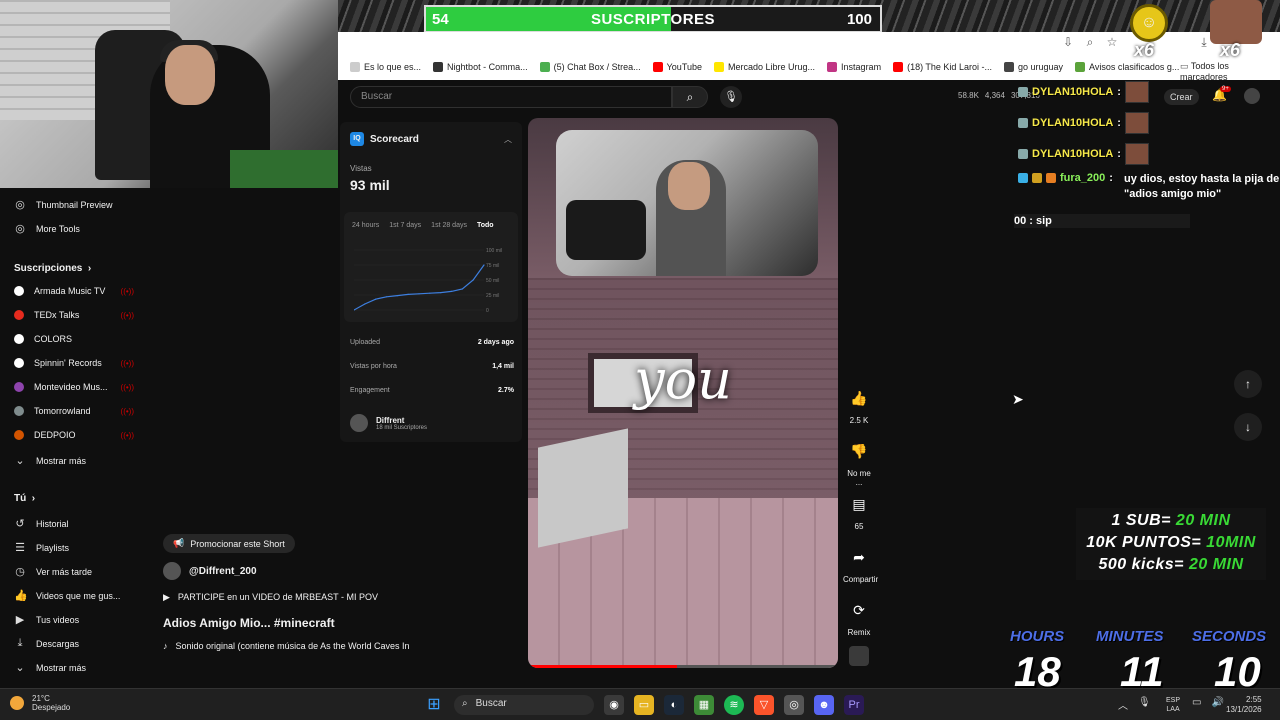  What do you see at coordinates (1090, 42) in the screenshot?
I see `zoom-icon: ⌕` at bounding box center [1090, 42].